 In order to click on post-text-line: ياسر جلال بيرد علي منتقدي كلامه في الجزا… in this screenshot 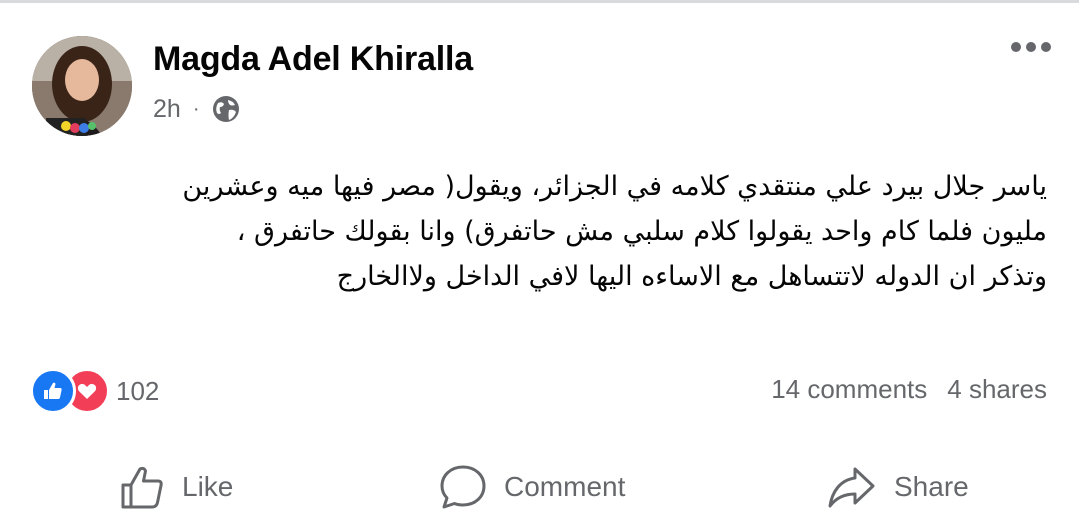, I will do `click(614, 186)`.